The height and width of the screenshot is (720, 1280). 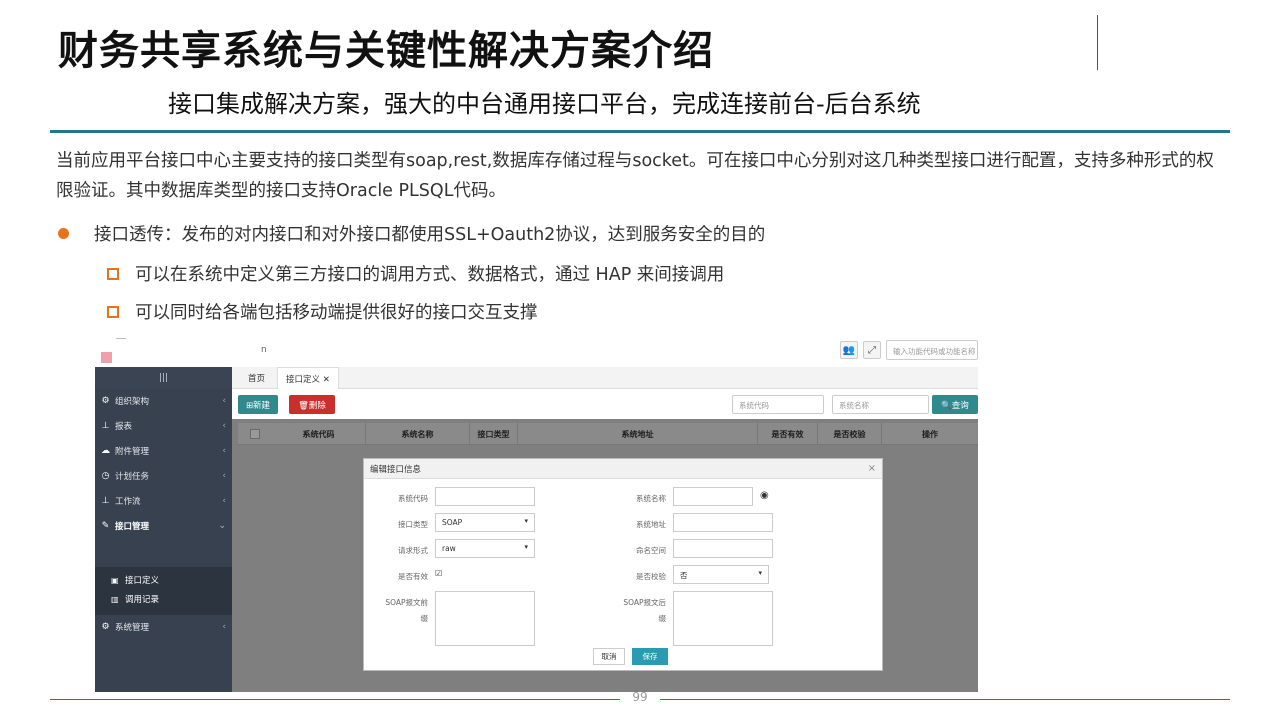 What do you see at coordinates (413, 576) in the screenshot?
I see `is-valid-label: 是否有效` at bounding box center [413, 576].